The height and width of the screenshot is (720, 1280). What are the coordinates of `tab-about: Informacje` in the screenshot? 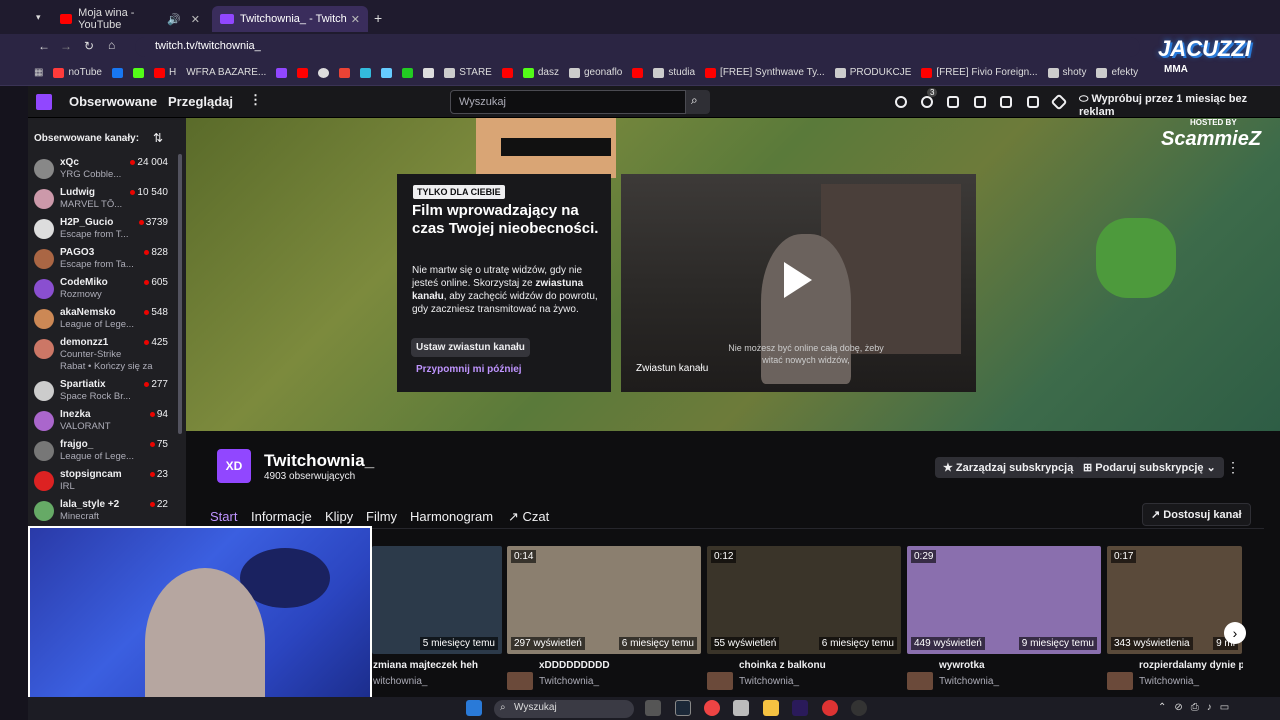 It's located at (281, 516).